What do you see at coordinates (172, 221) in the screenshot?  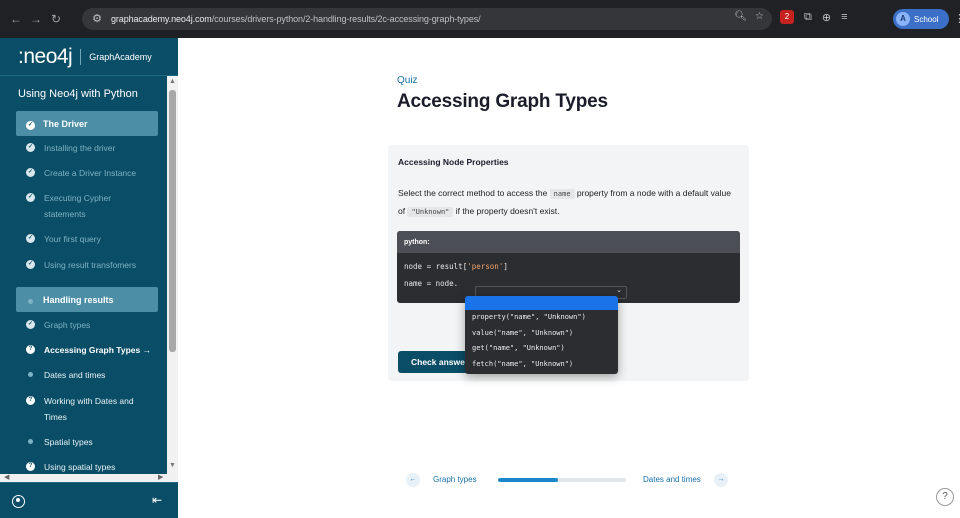 I see `sidebar-scroll-thumb` at bounding box center [172, 221].